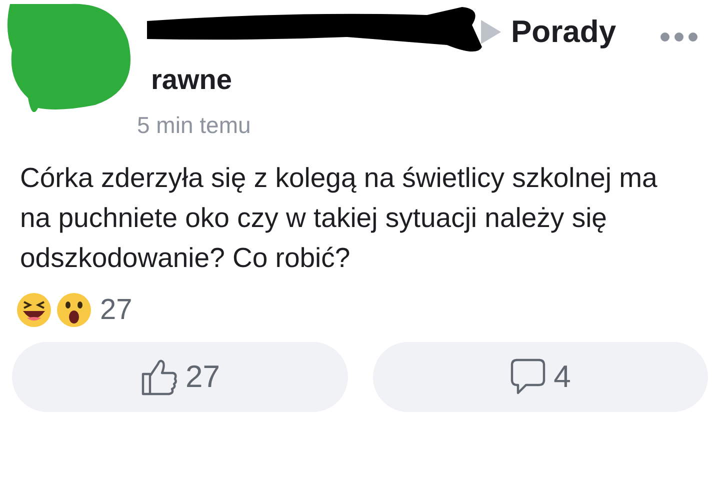  Describe the element at coordinates (563, 32) in the screenshot. I see `group-name: Porady` at that location.